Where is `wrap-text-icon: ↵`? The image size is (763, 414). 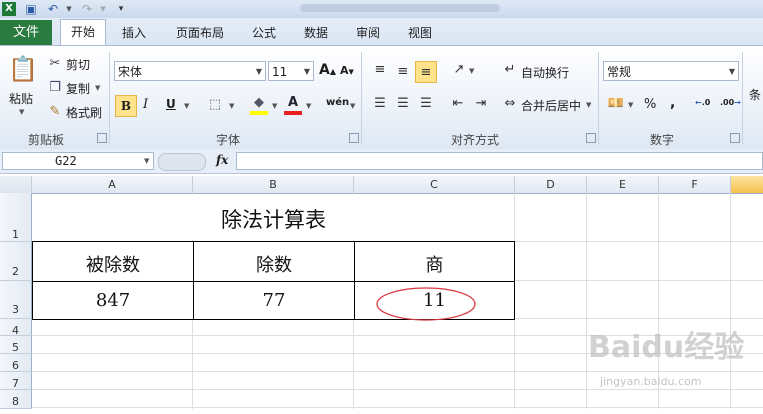 wrap-text-icon: ↵ is located at coordinates (510, 70).